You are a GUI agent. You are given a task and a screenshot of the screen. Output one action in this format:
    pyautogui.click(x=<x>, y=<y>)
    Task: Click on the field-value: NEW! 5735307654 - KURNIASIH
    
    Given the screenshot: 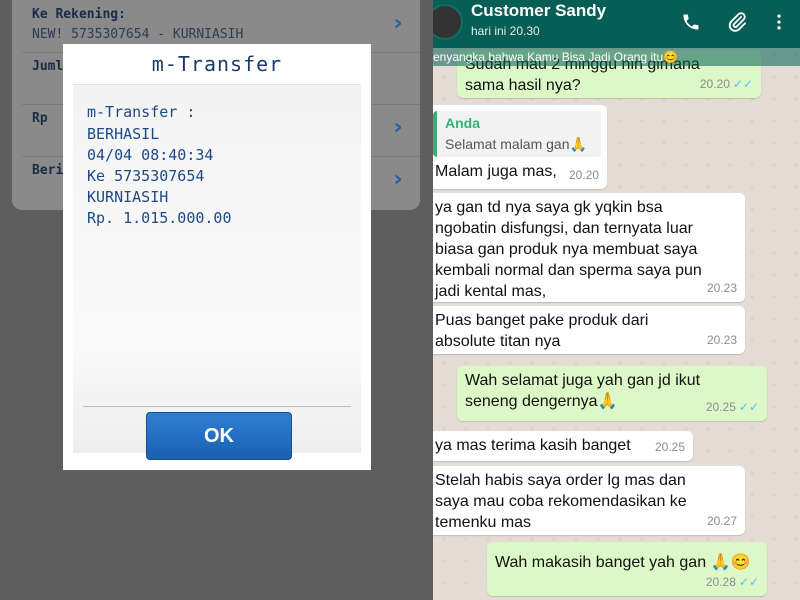 What is the action you would take?
    pyautogui.click(x=138, y=34)
    